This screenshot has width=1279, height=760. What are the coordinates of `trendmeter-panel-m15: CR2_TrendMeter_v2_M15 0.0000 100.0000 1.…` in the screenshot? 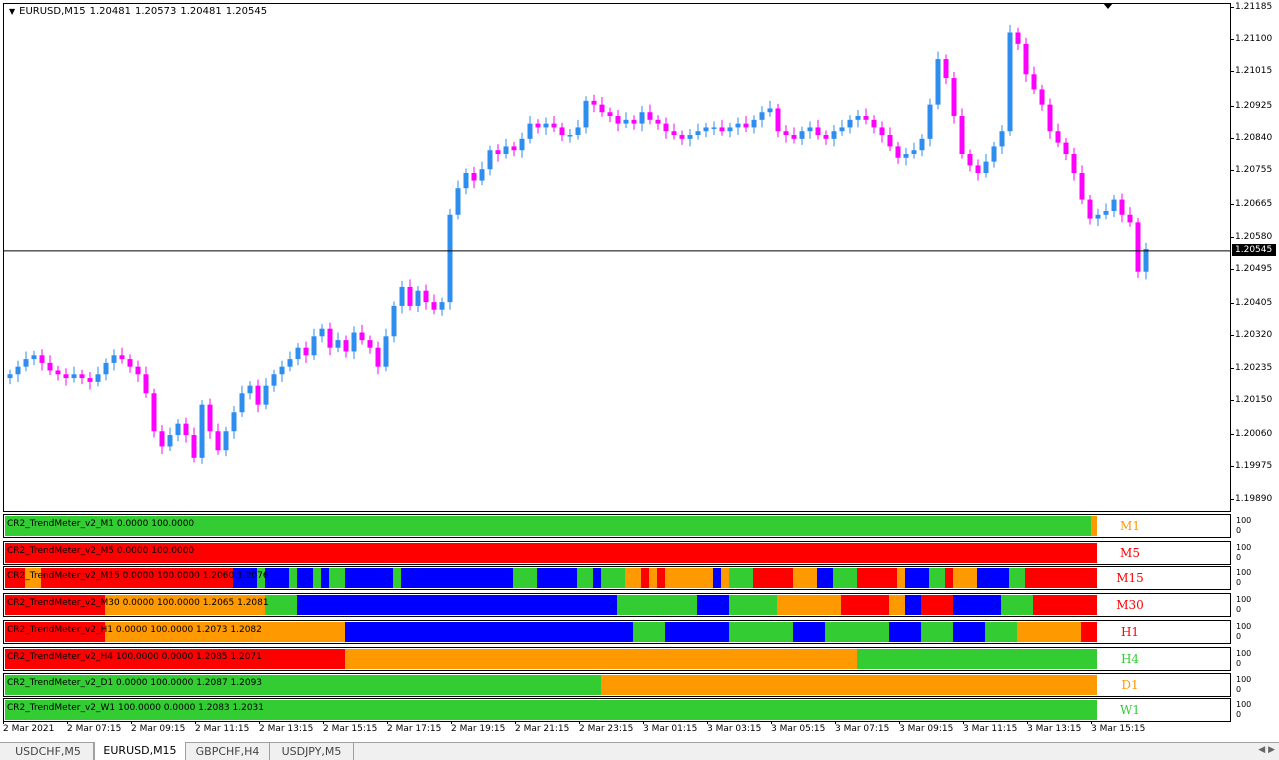 It's located at (617, 578).